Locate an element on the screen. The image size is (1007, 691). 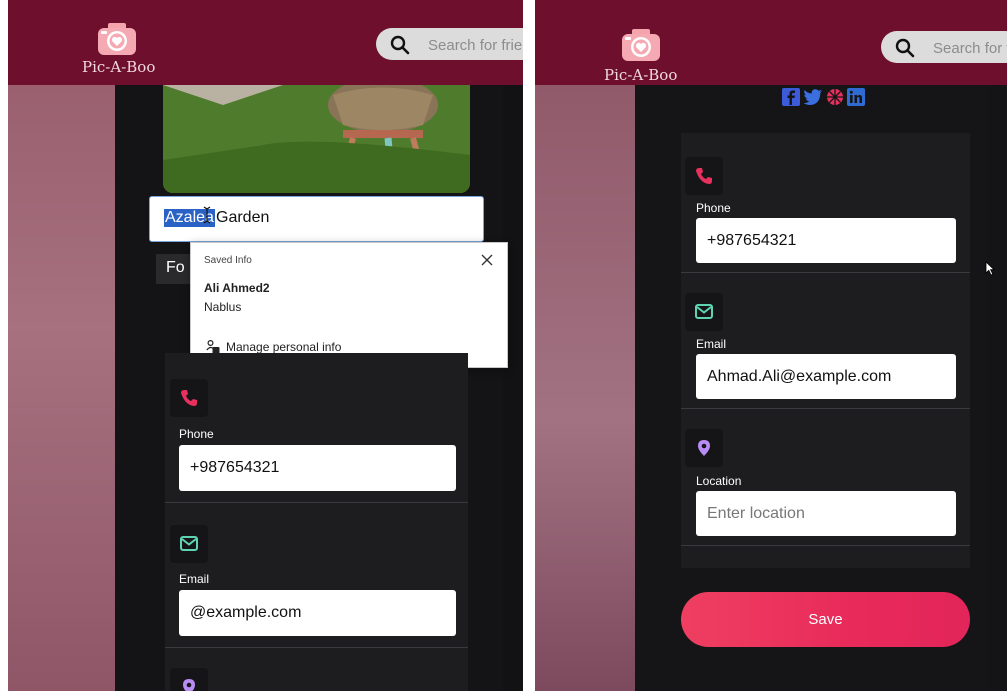
location-label: Location is located at coordinates (719, 481).